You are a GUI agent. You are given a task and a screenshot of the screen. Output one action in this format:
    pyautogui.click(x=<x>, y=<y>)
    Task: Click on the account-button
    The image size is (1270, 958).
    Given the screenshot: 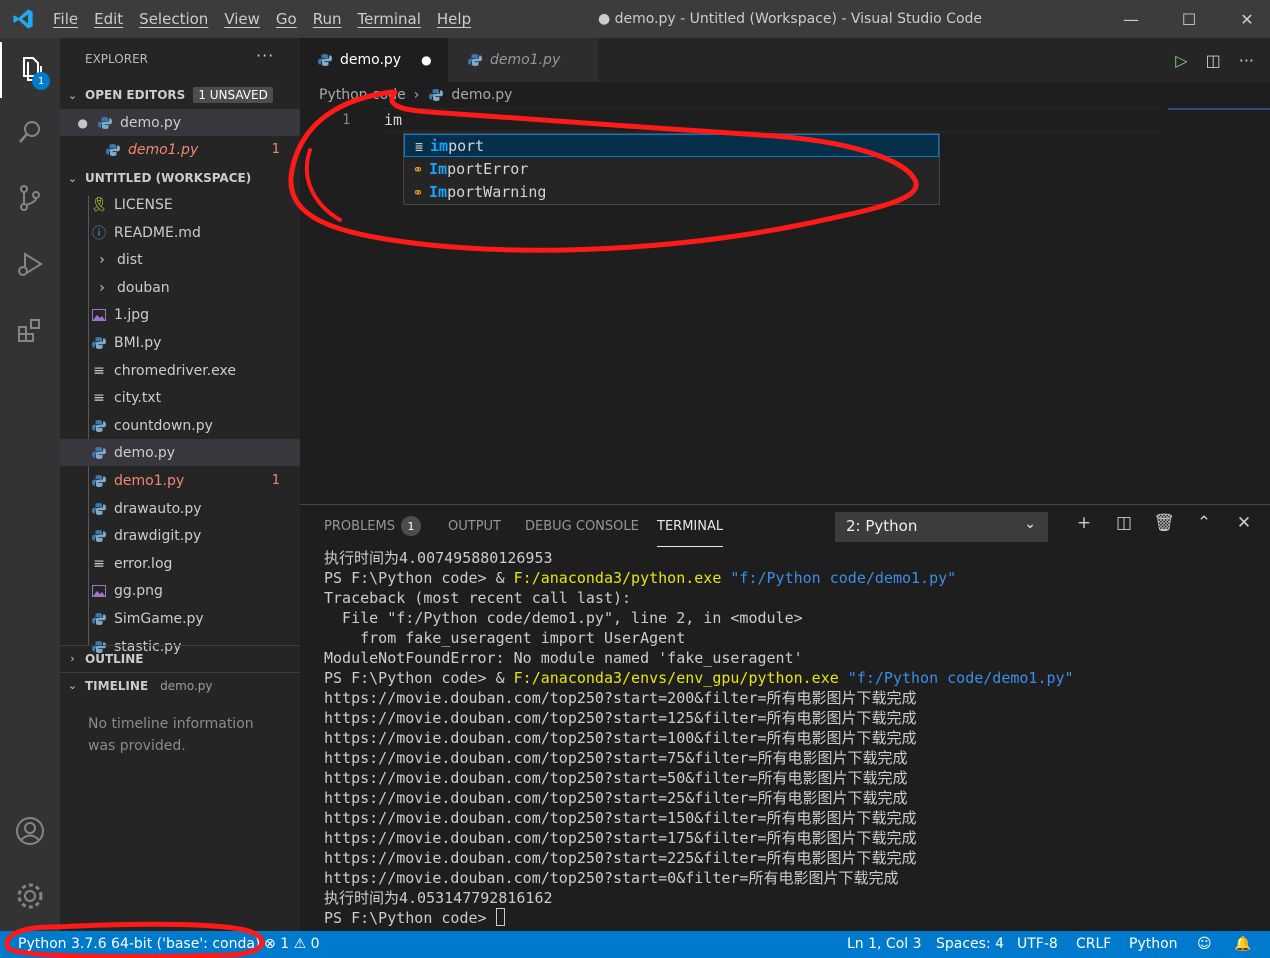 What is the action you would take?
    pyautogui.click(x=30, y=831)
    